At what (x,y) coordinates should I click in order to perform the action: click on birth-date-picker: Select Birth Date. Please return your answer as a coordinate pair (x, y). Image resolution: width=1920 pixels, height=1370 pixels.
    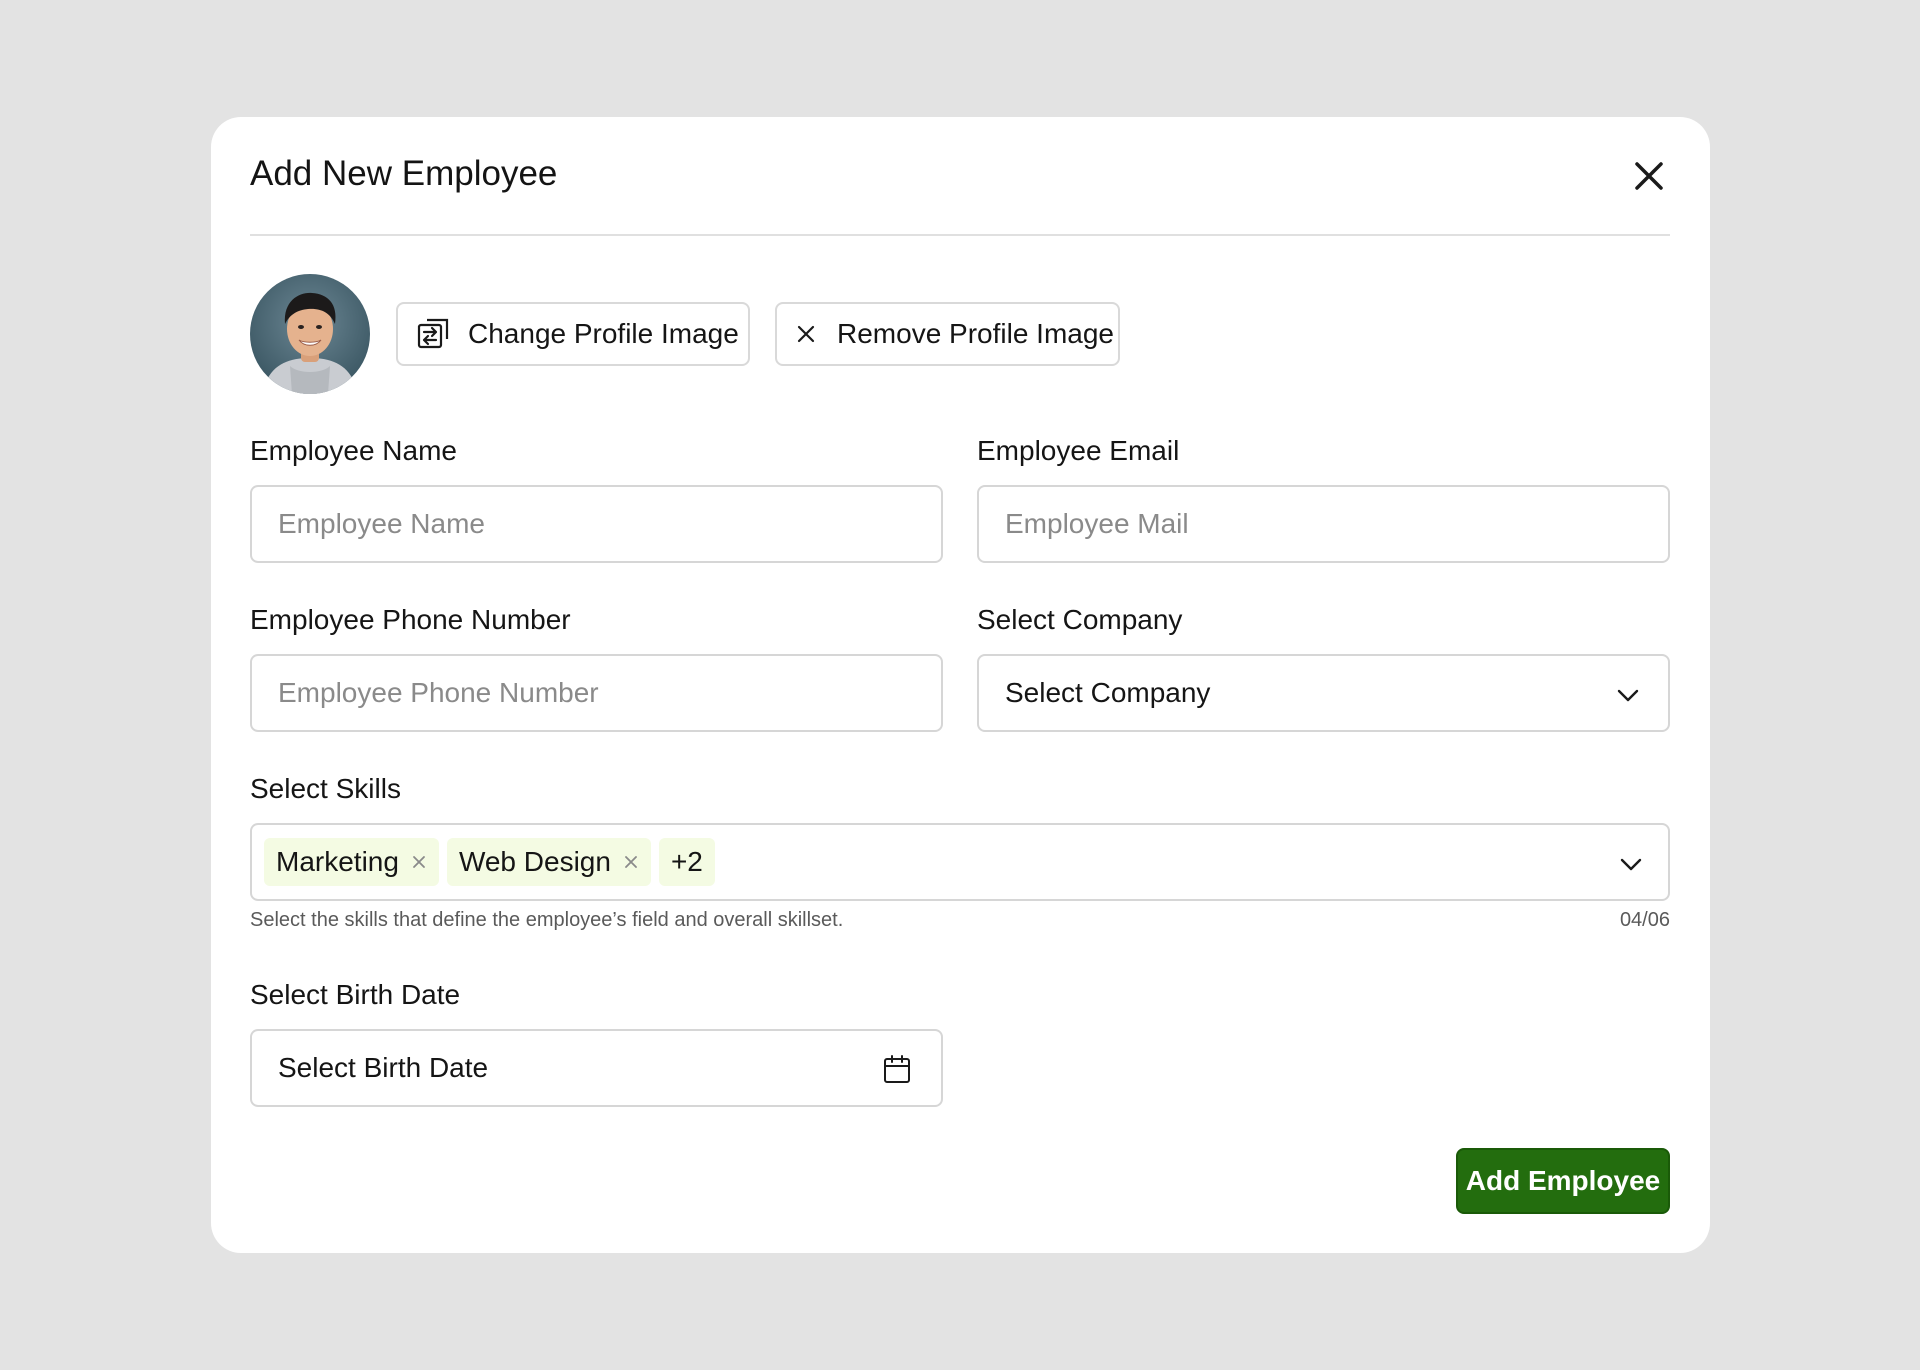
    Looking at the image, I should click on (596, 1068).